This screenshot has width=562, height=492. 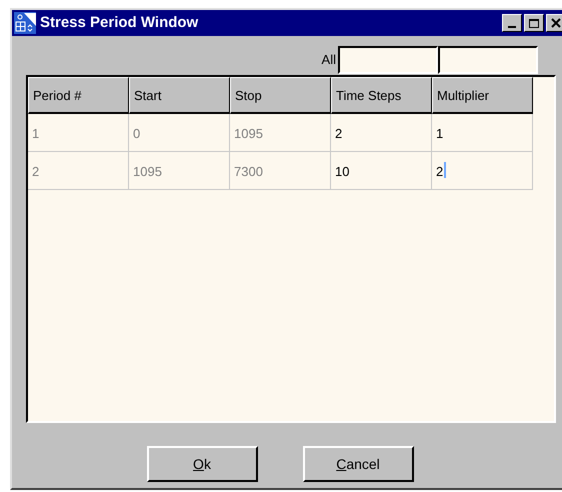 I want to click on maximize-button, so click(x=534, y=23).